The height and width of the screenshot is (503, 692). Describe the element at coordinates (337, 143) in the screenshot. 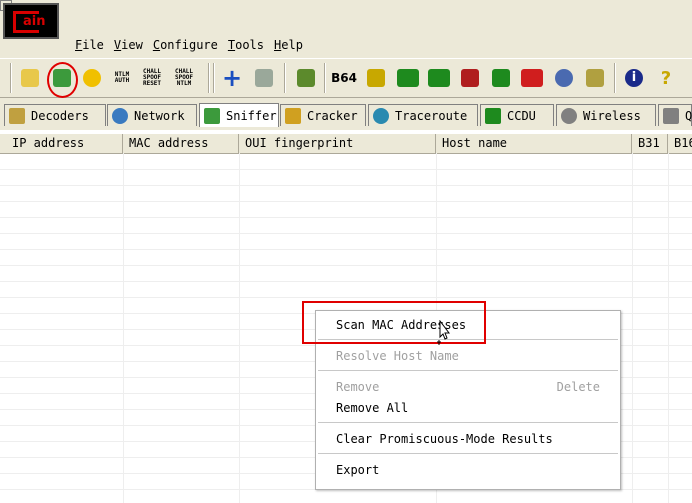

I see `column-header-oui: OUI fingerprint` at that location.